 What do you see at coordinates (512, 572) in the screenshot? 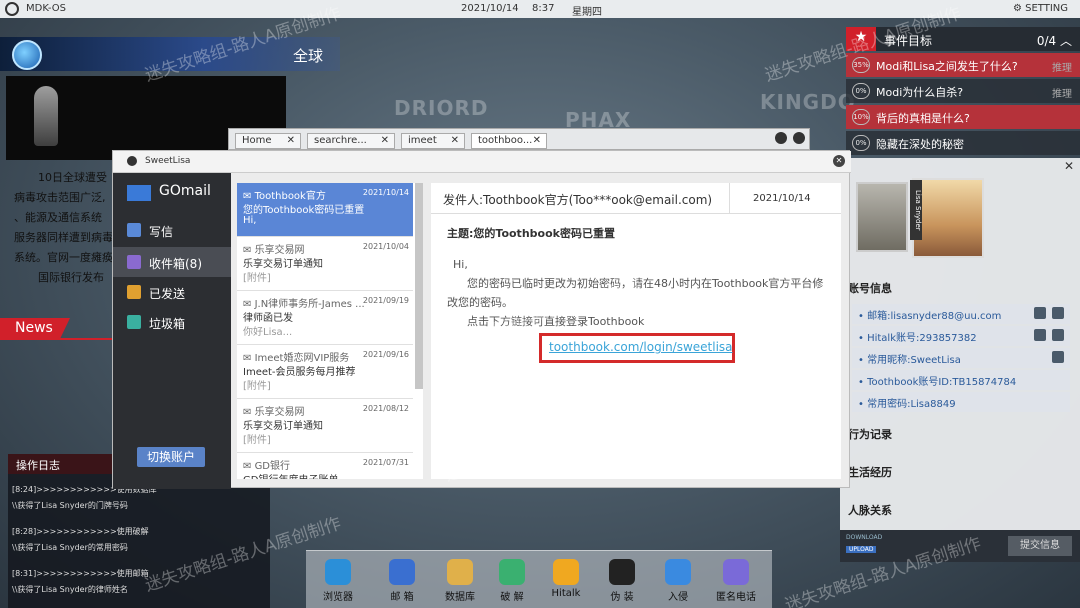
I see `key-icon` at bounding box center [512, 572].